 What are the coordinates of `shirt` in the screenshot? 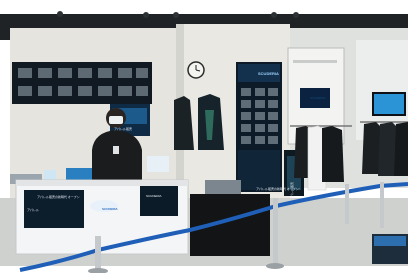 It's located at (333, 154).